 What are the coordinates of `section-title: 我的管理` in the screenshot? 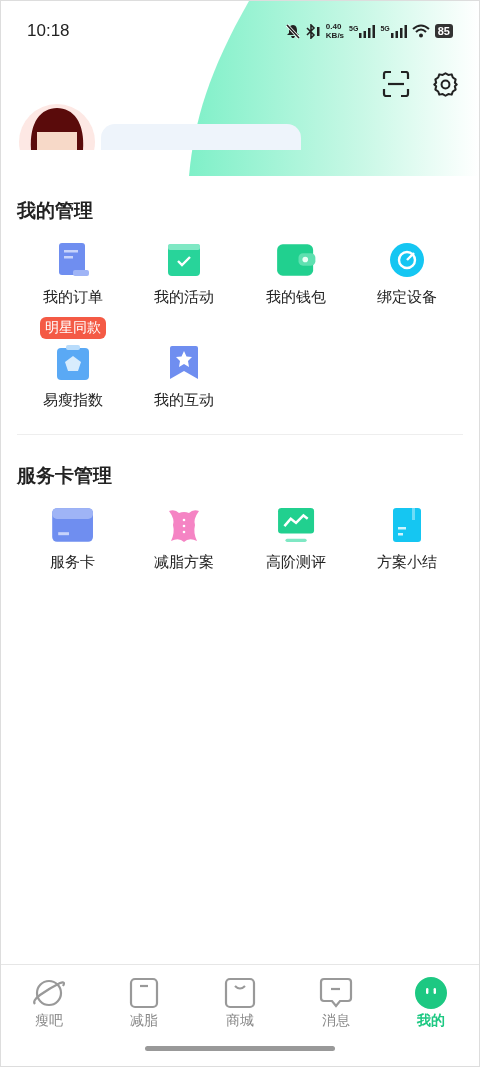 It's located at (55, 210).